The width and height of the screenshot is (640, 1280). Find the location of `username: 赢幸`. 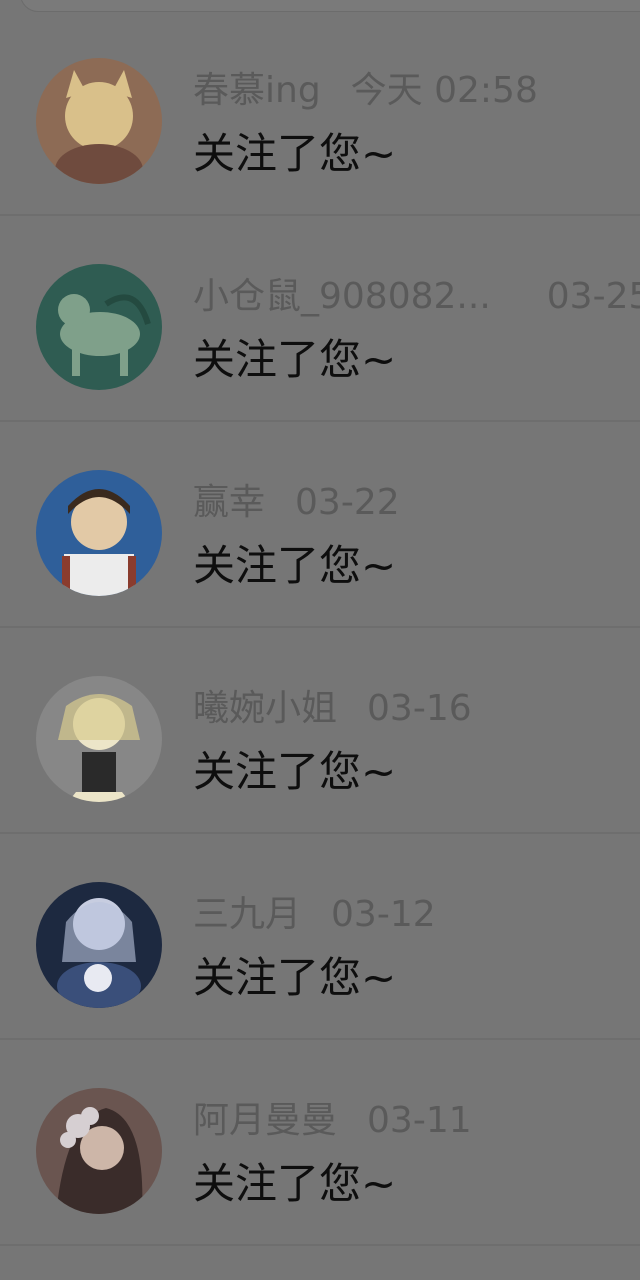

username: 赢幸 is located at coordinates (229, 502).